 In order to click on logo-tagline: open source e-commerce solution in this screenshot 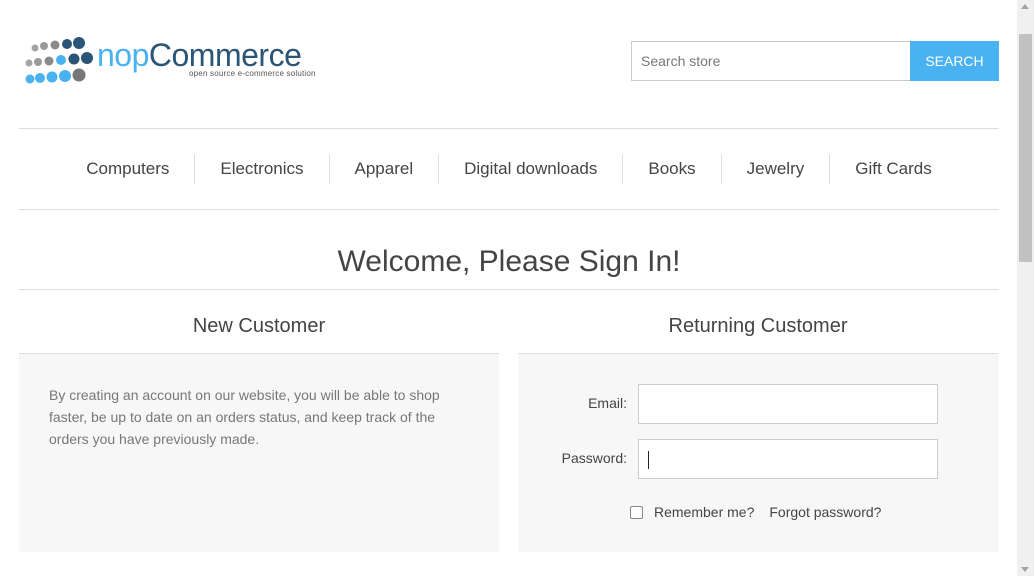, I will do `click(252, 73)`.